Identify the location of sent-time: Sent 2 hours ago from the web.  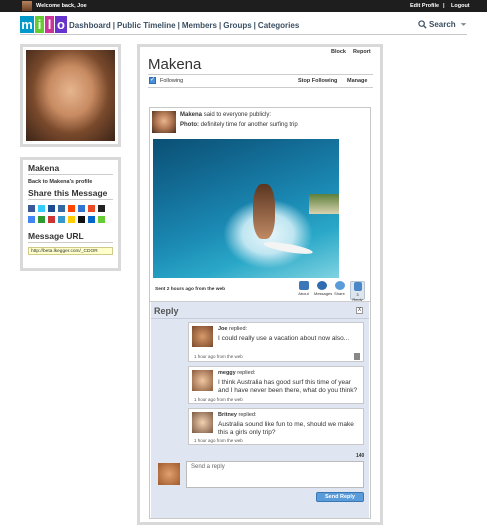
(190, 289).